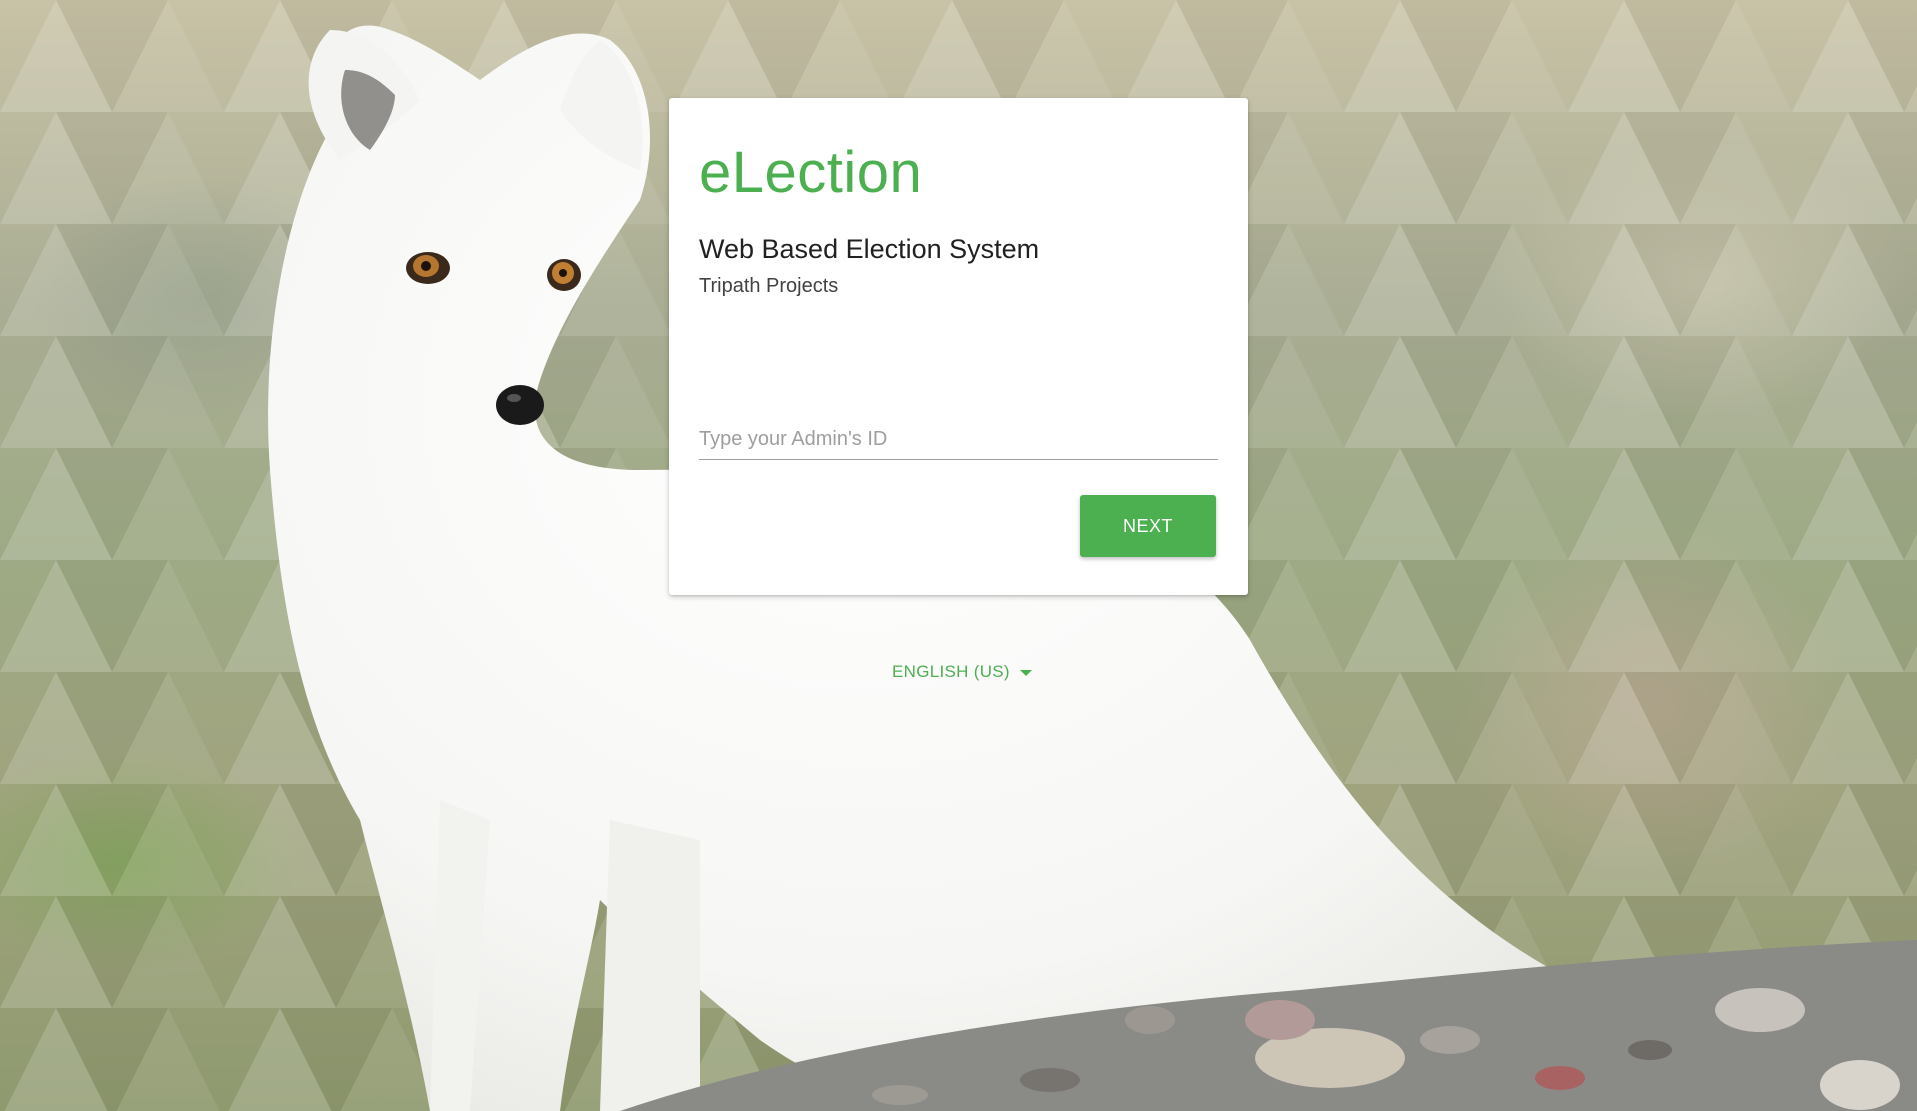 The height and width of the screenshot is (1111, 1917). Describe the element at coordinates (769, 286) in the screenshot. I see `organization-name: Tripath Projects` at that location.